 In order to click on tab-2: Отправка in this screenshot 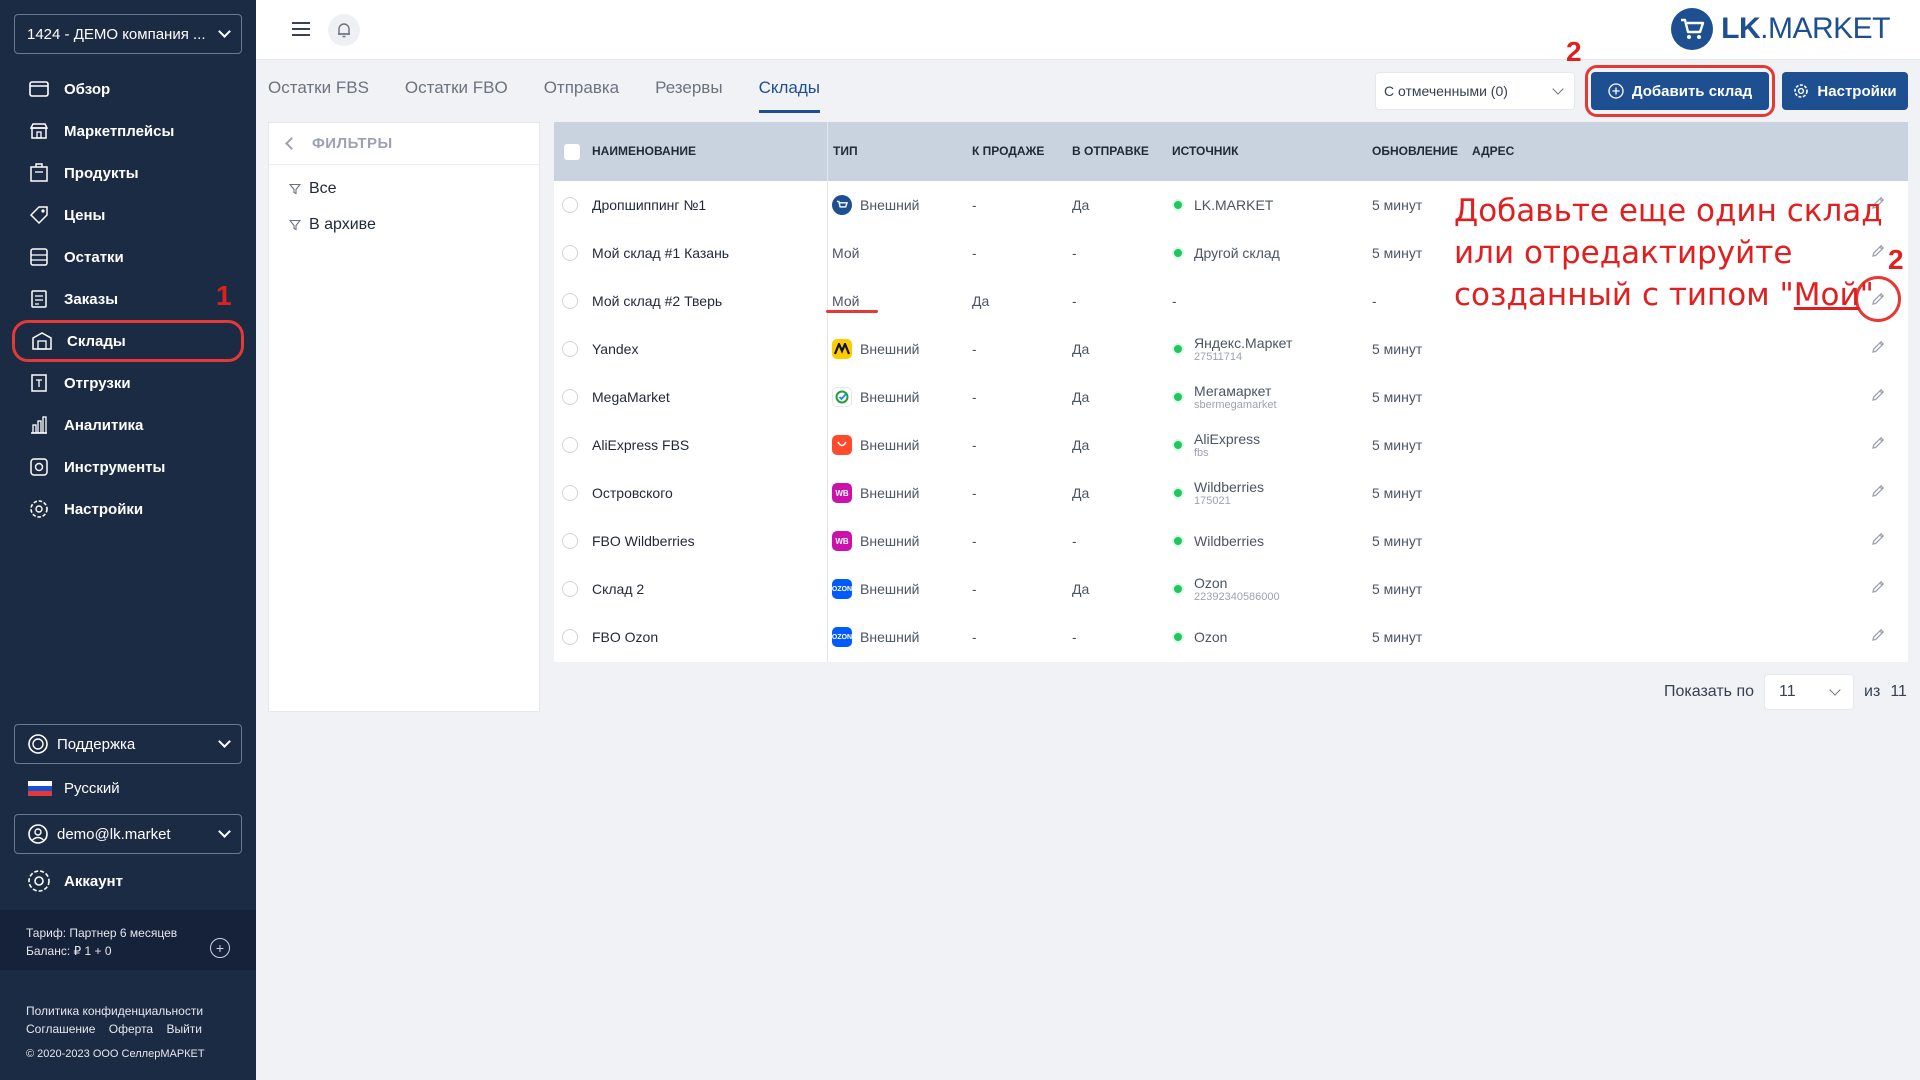, I will do `click(581, 95)`.